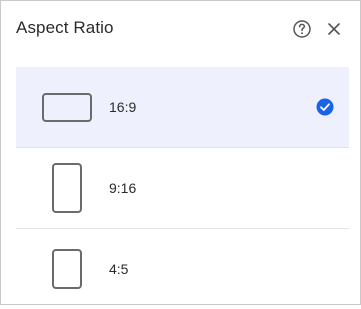 This screenshot has width=361, height=309. I want to click on option-label: 4:5, so click(119, 269).